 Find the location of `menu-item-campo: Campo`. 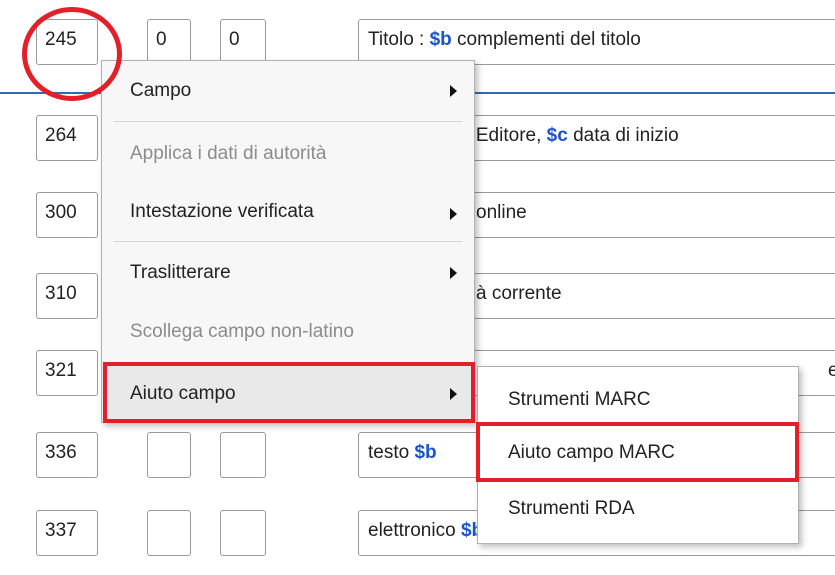

menu-item-campo: Campo is located at coordinates (288, 89).